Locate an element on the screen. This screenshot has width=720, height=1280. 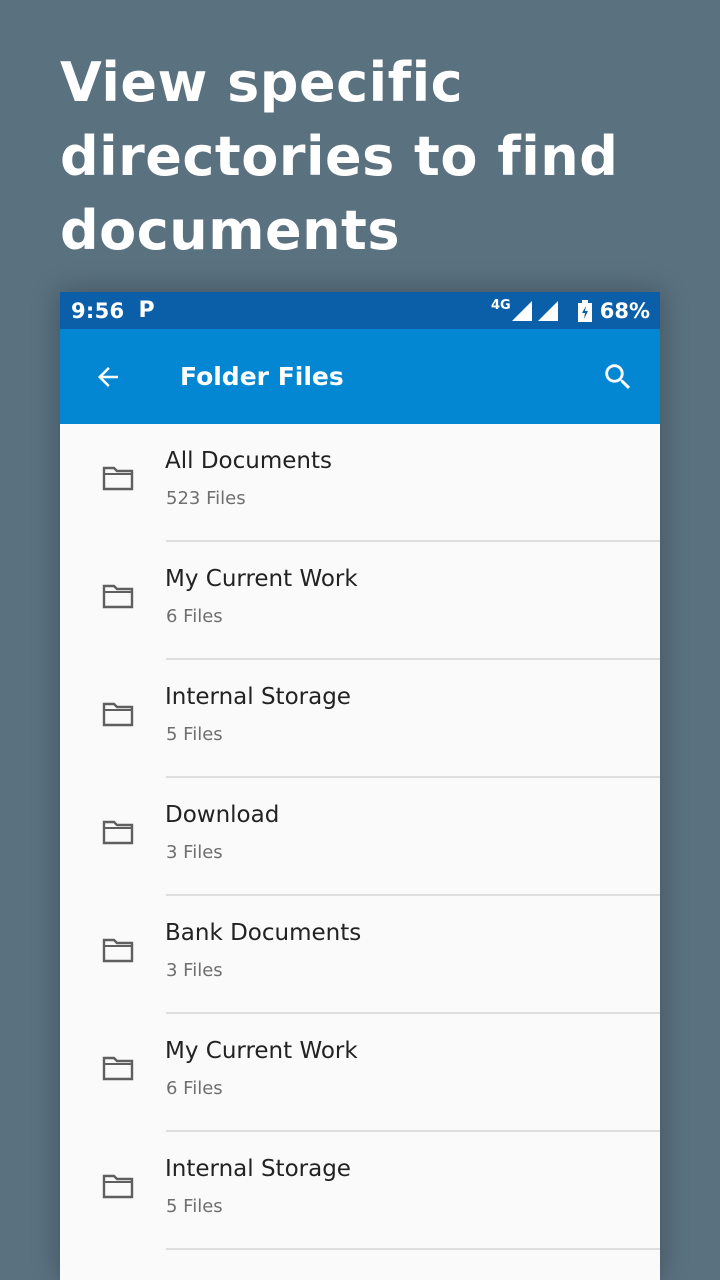
signal-icon is located at coordinates (547, 310).